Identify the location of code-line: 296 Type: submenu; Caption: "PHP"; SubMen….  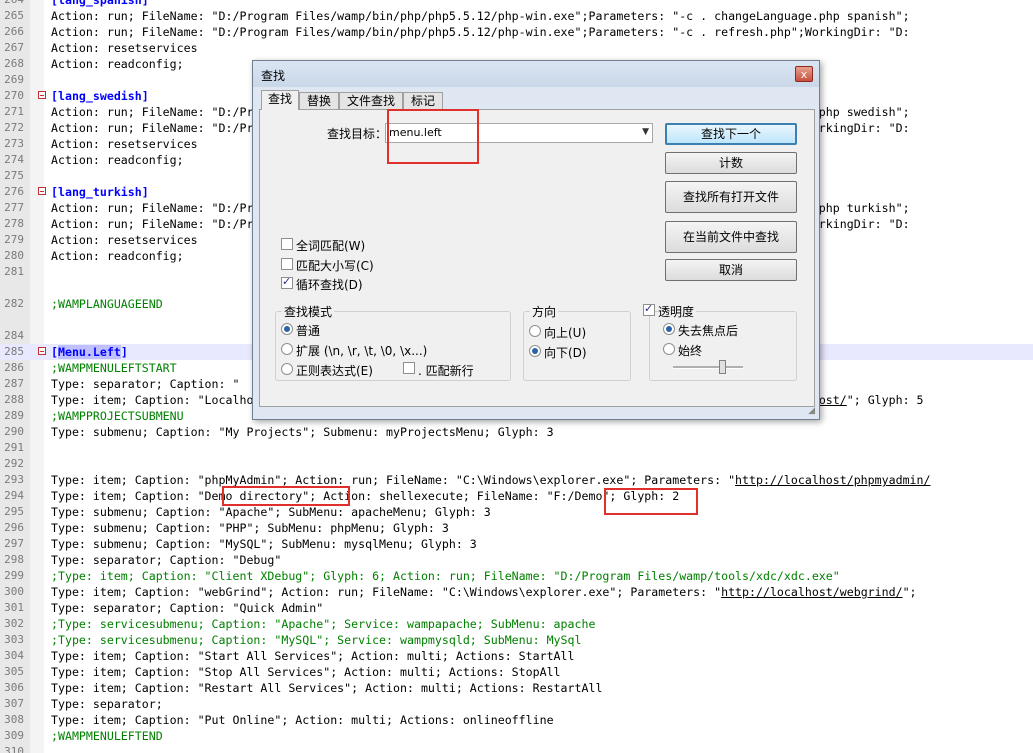
(516, 528).